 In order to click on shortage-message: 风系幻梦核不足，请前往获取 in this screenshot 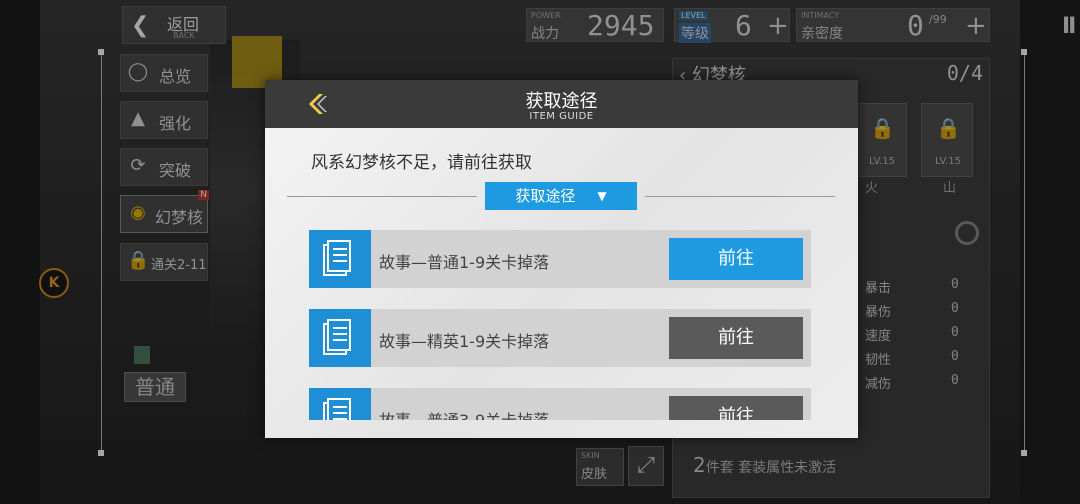, I will do `click(421, 163)`.